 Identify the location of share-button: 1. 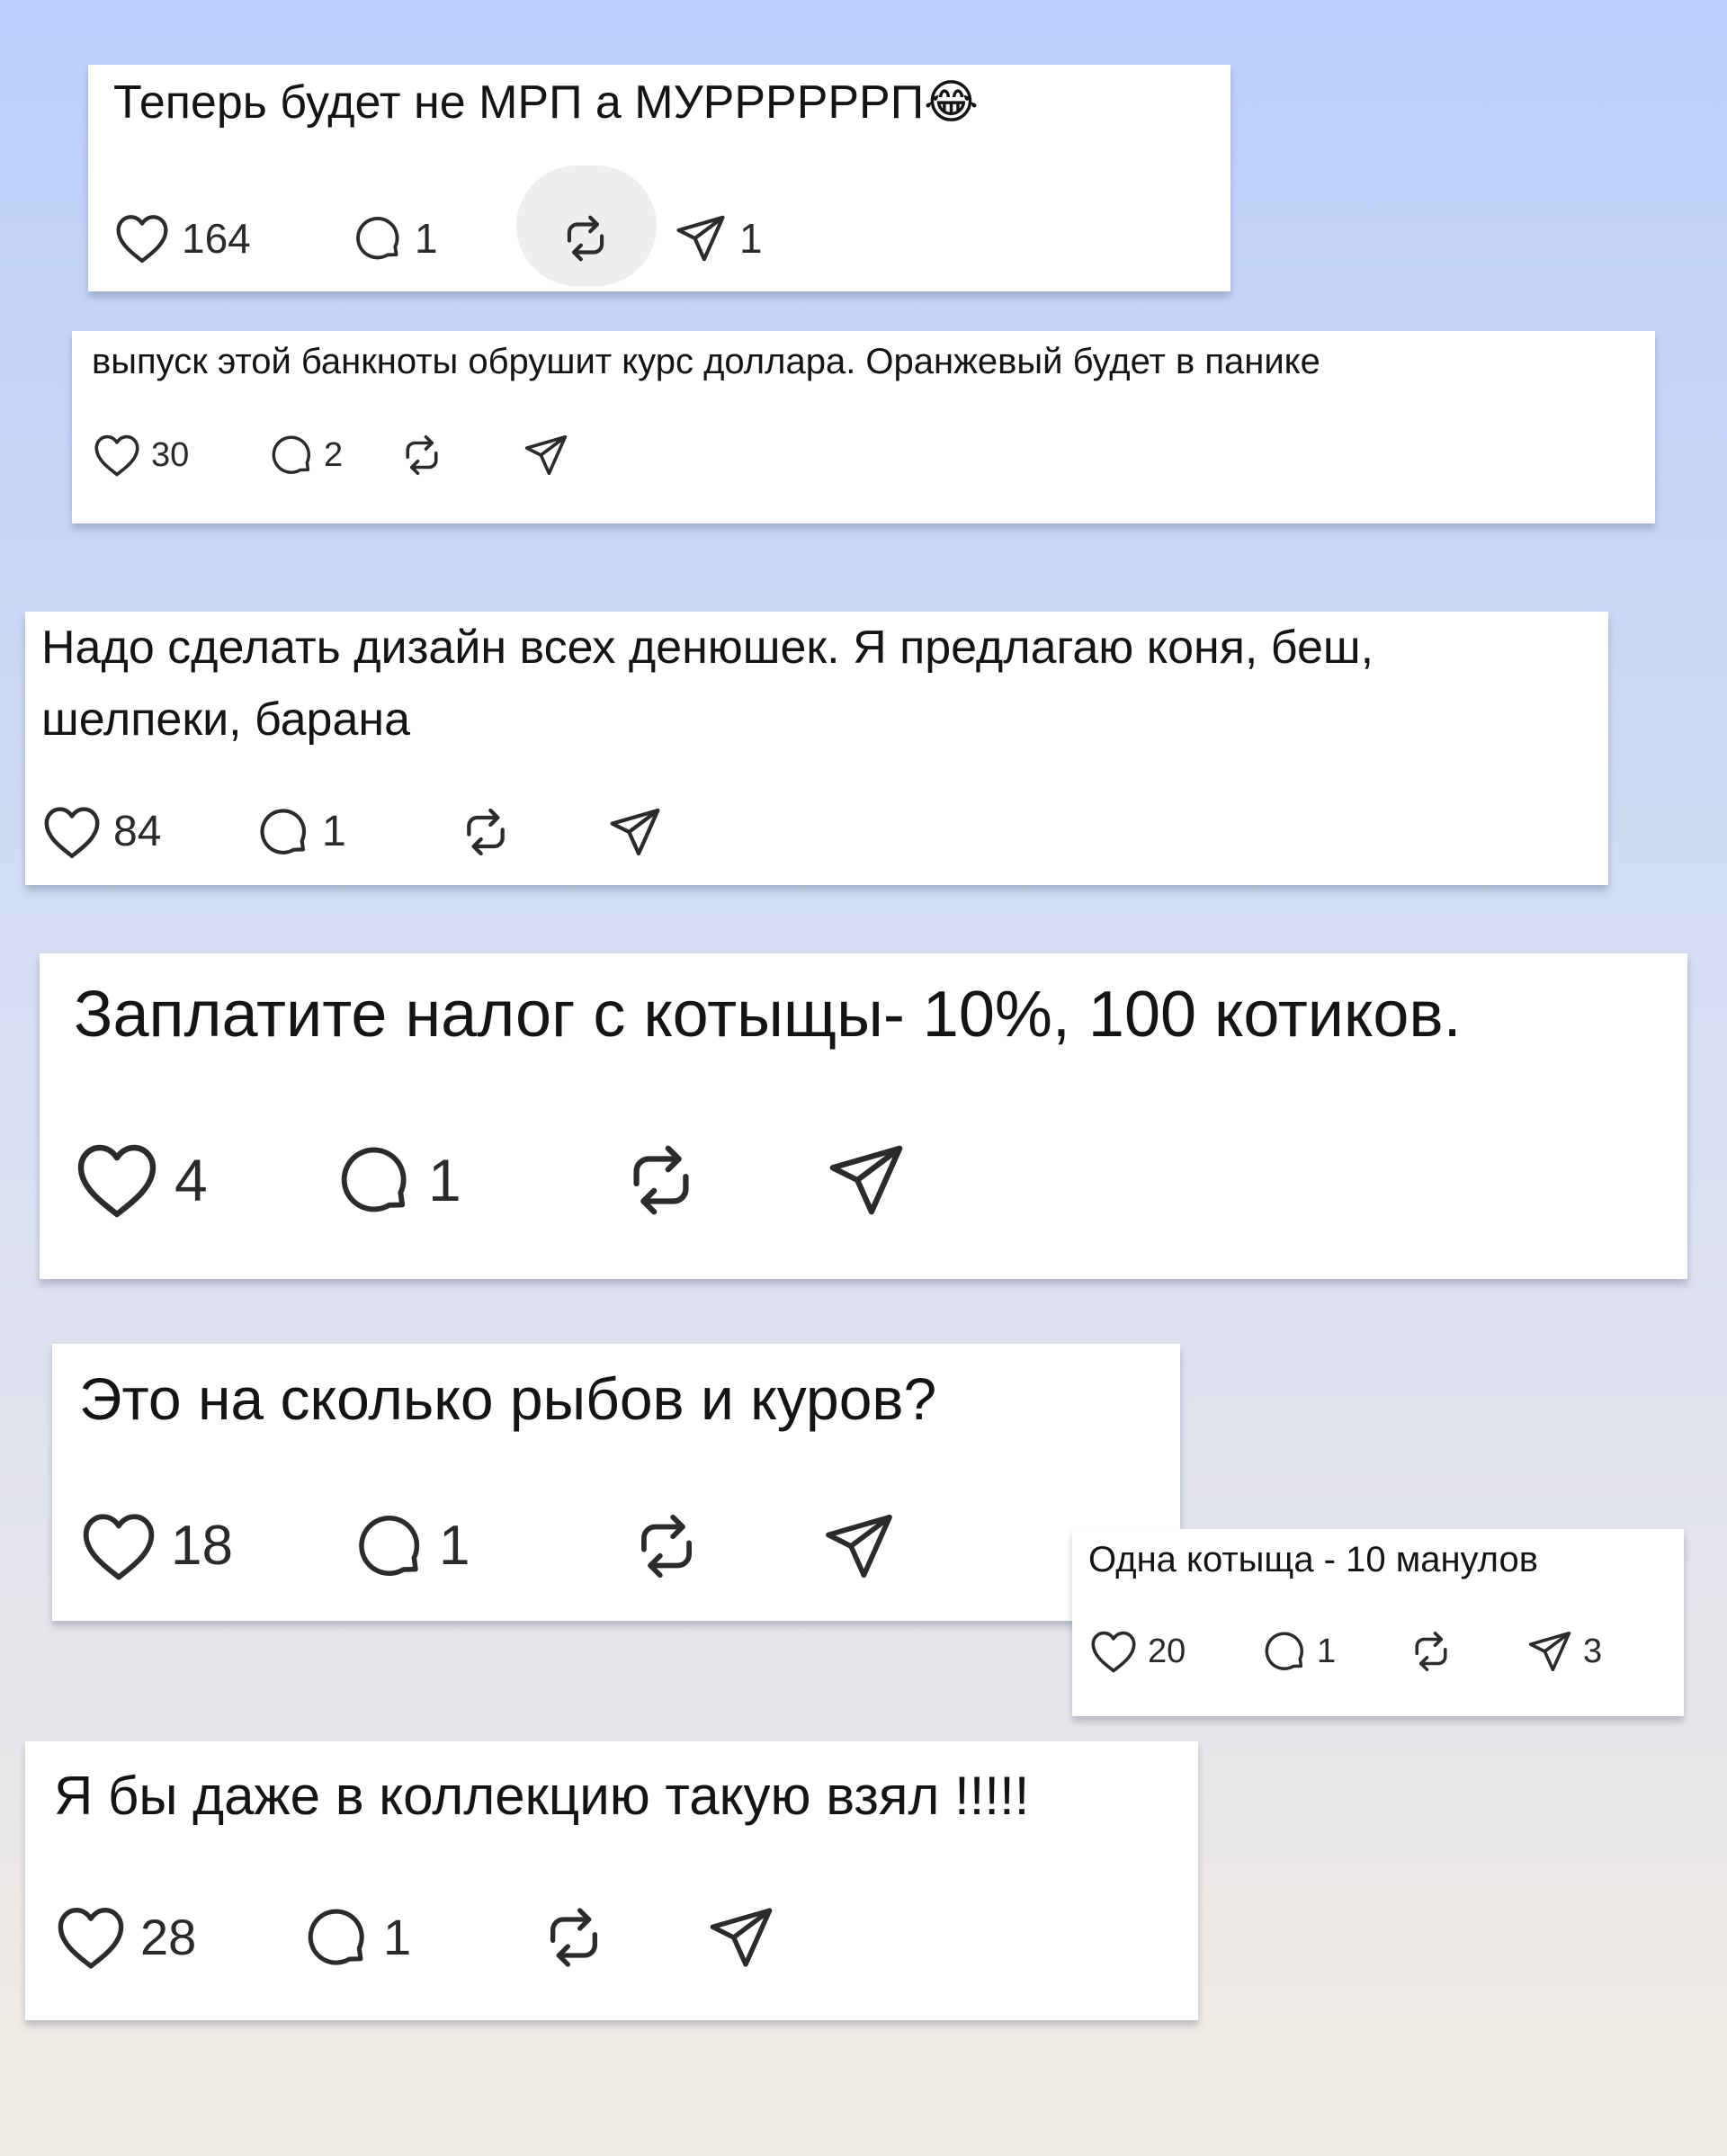
(718, 238).